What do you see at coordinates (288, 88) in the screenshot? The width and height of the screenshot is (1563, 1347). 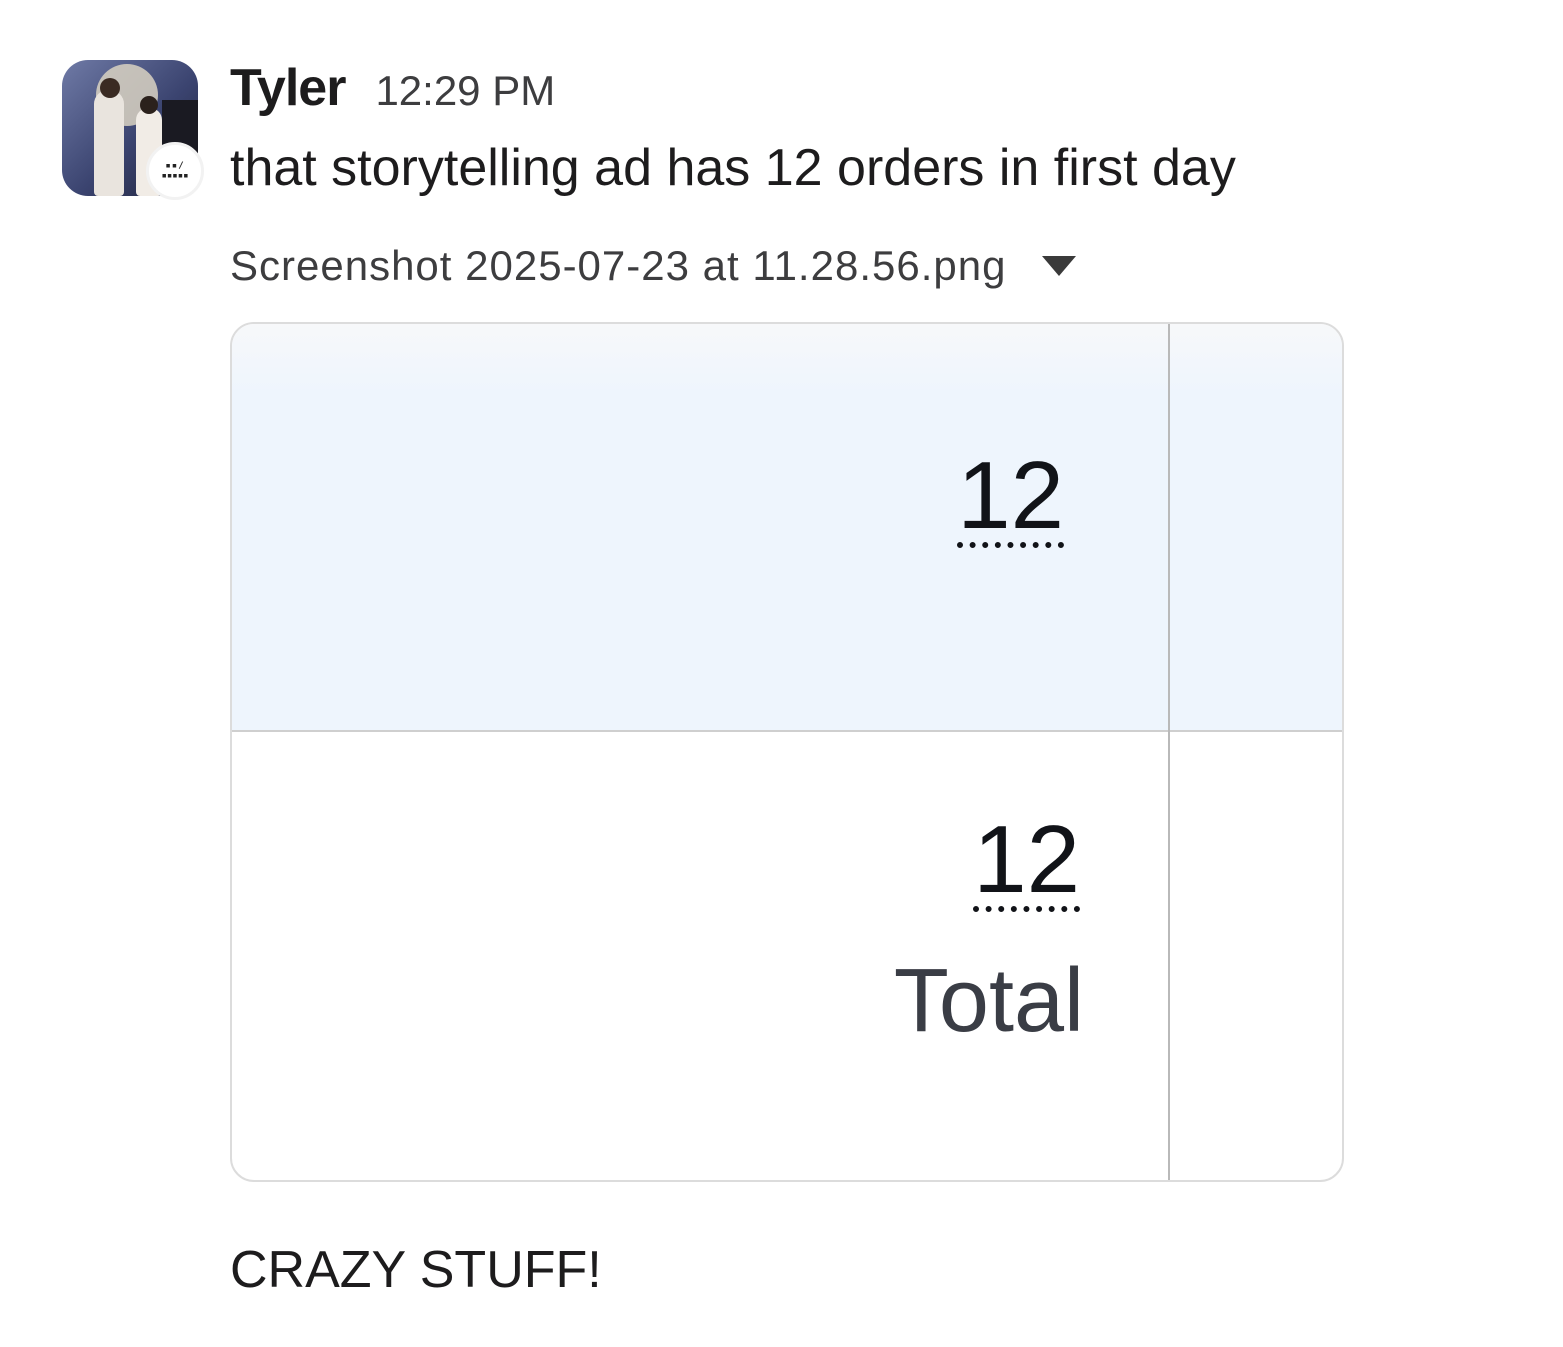 I see `author-name: Tyler` at bounding box center [288, 88].